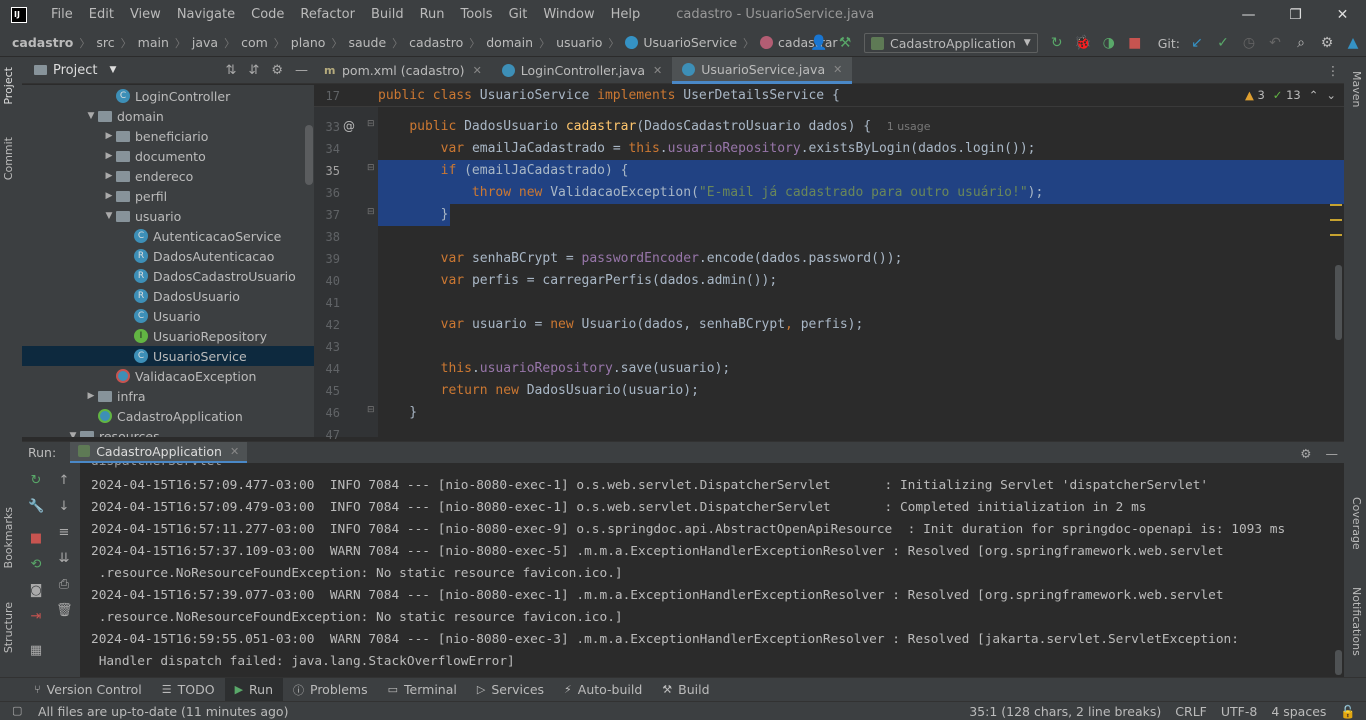  I want to click on tree-item-documento: ▶ documento, so click(168, 156).